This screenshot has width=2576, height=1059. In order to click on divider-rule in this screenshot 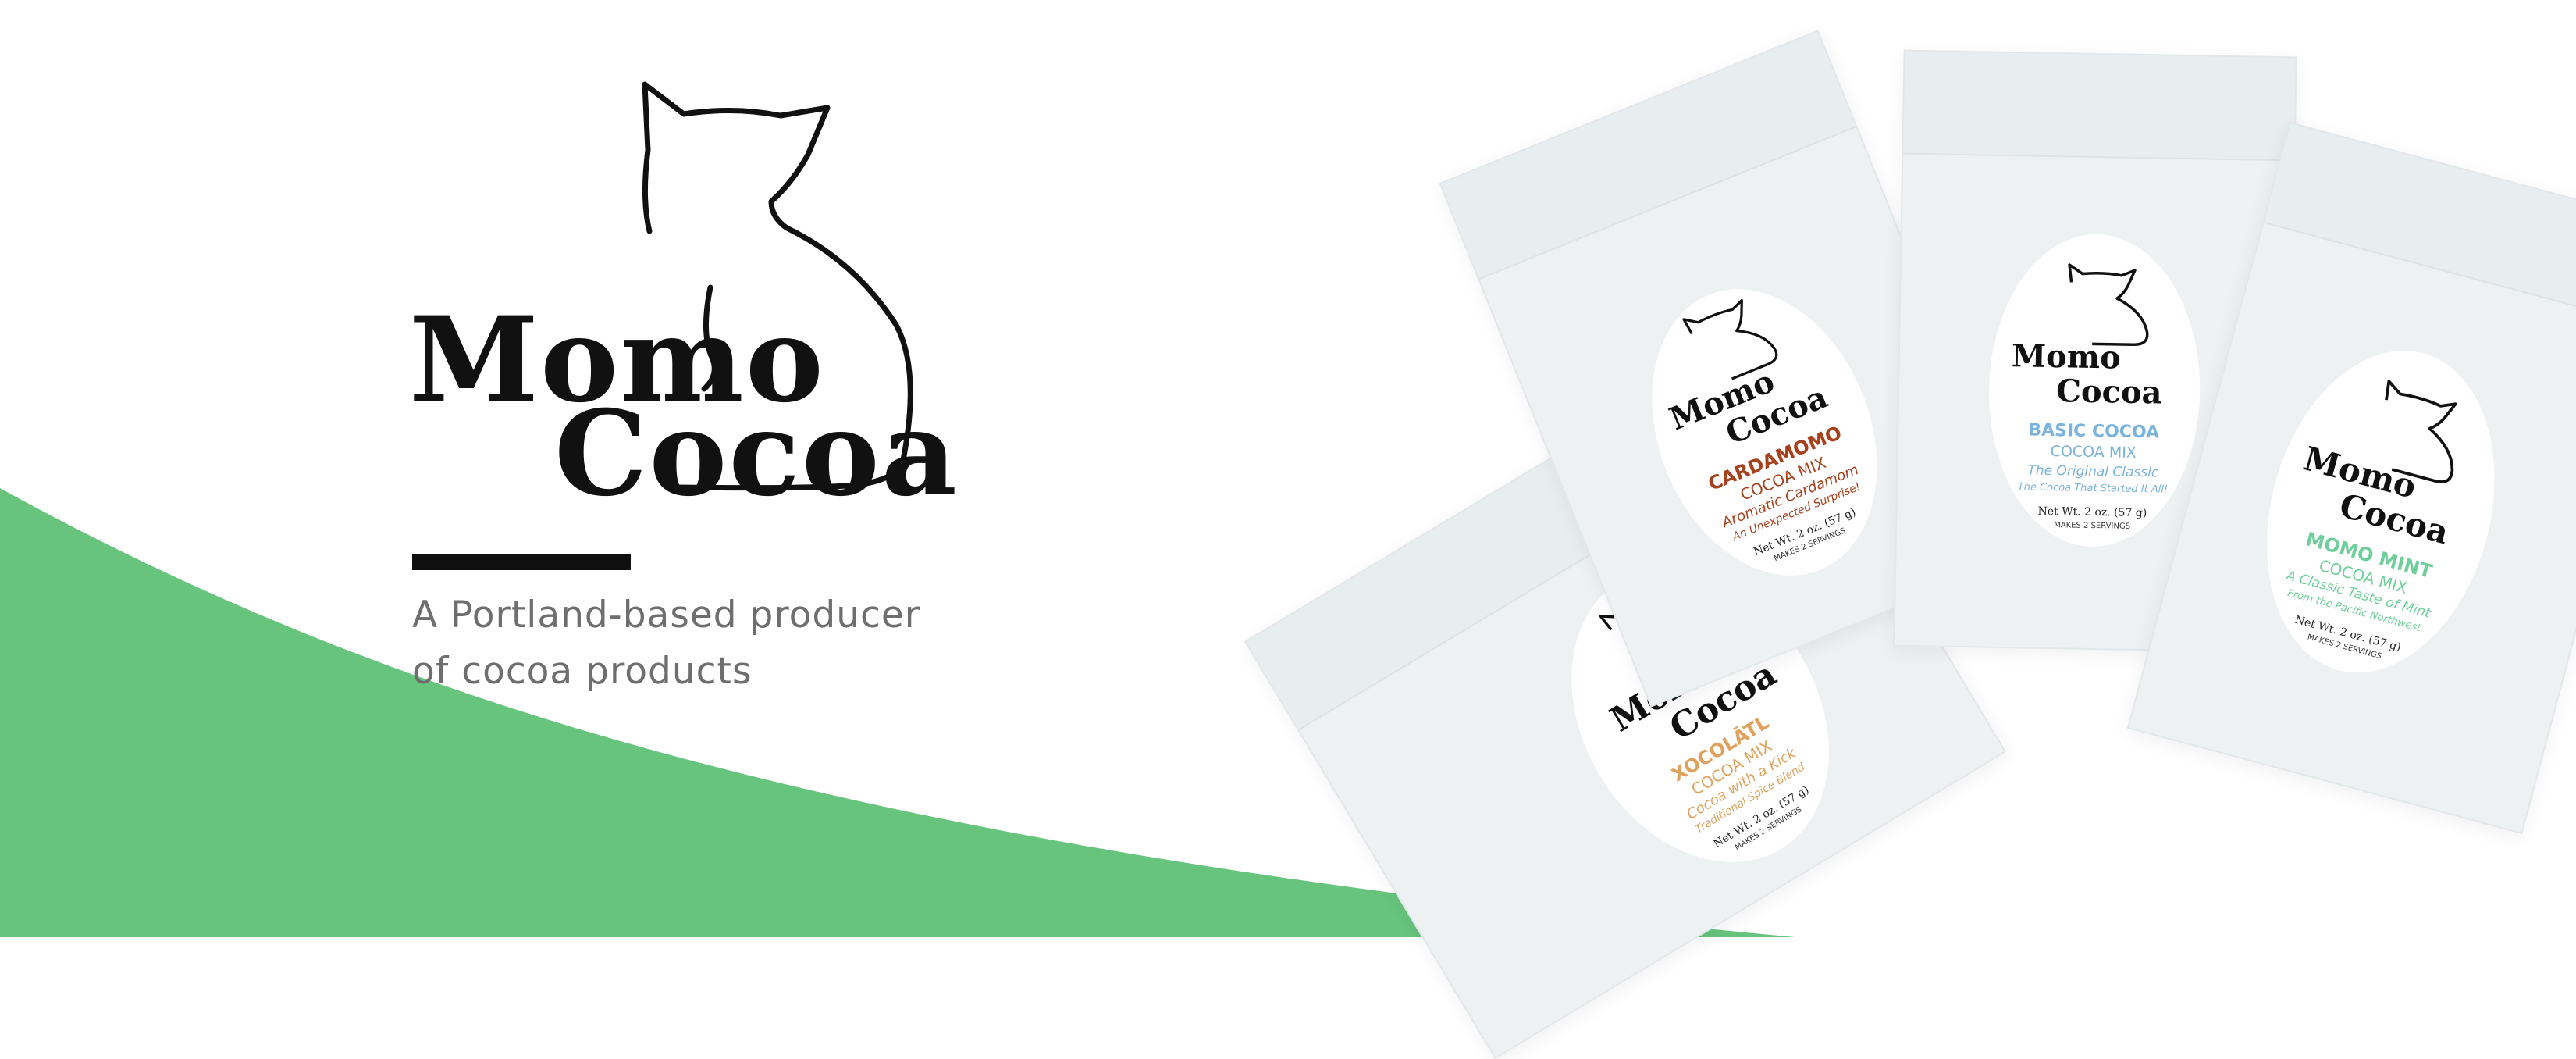, I will do `click(521, 562)`.